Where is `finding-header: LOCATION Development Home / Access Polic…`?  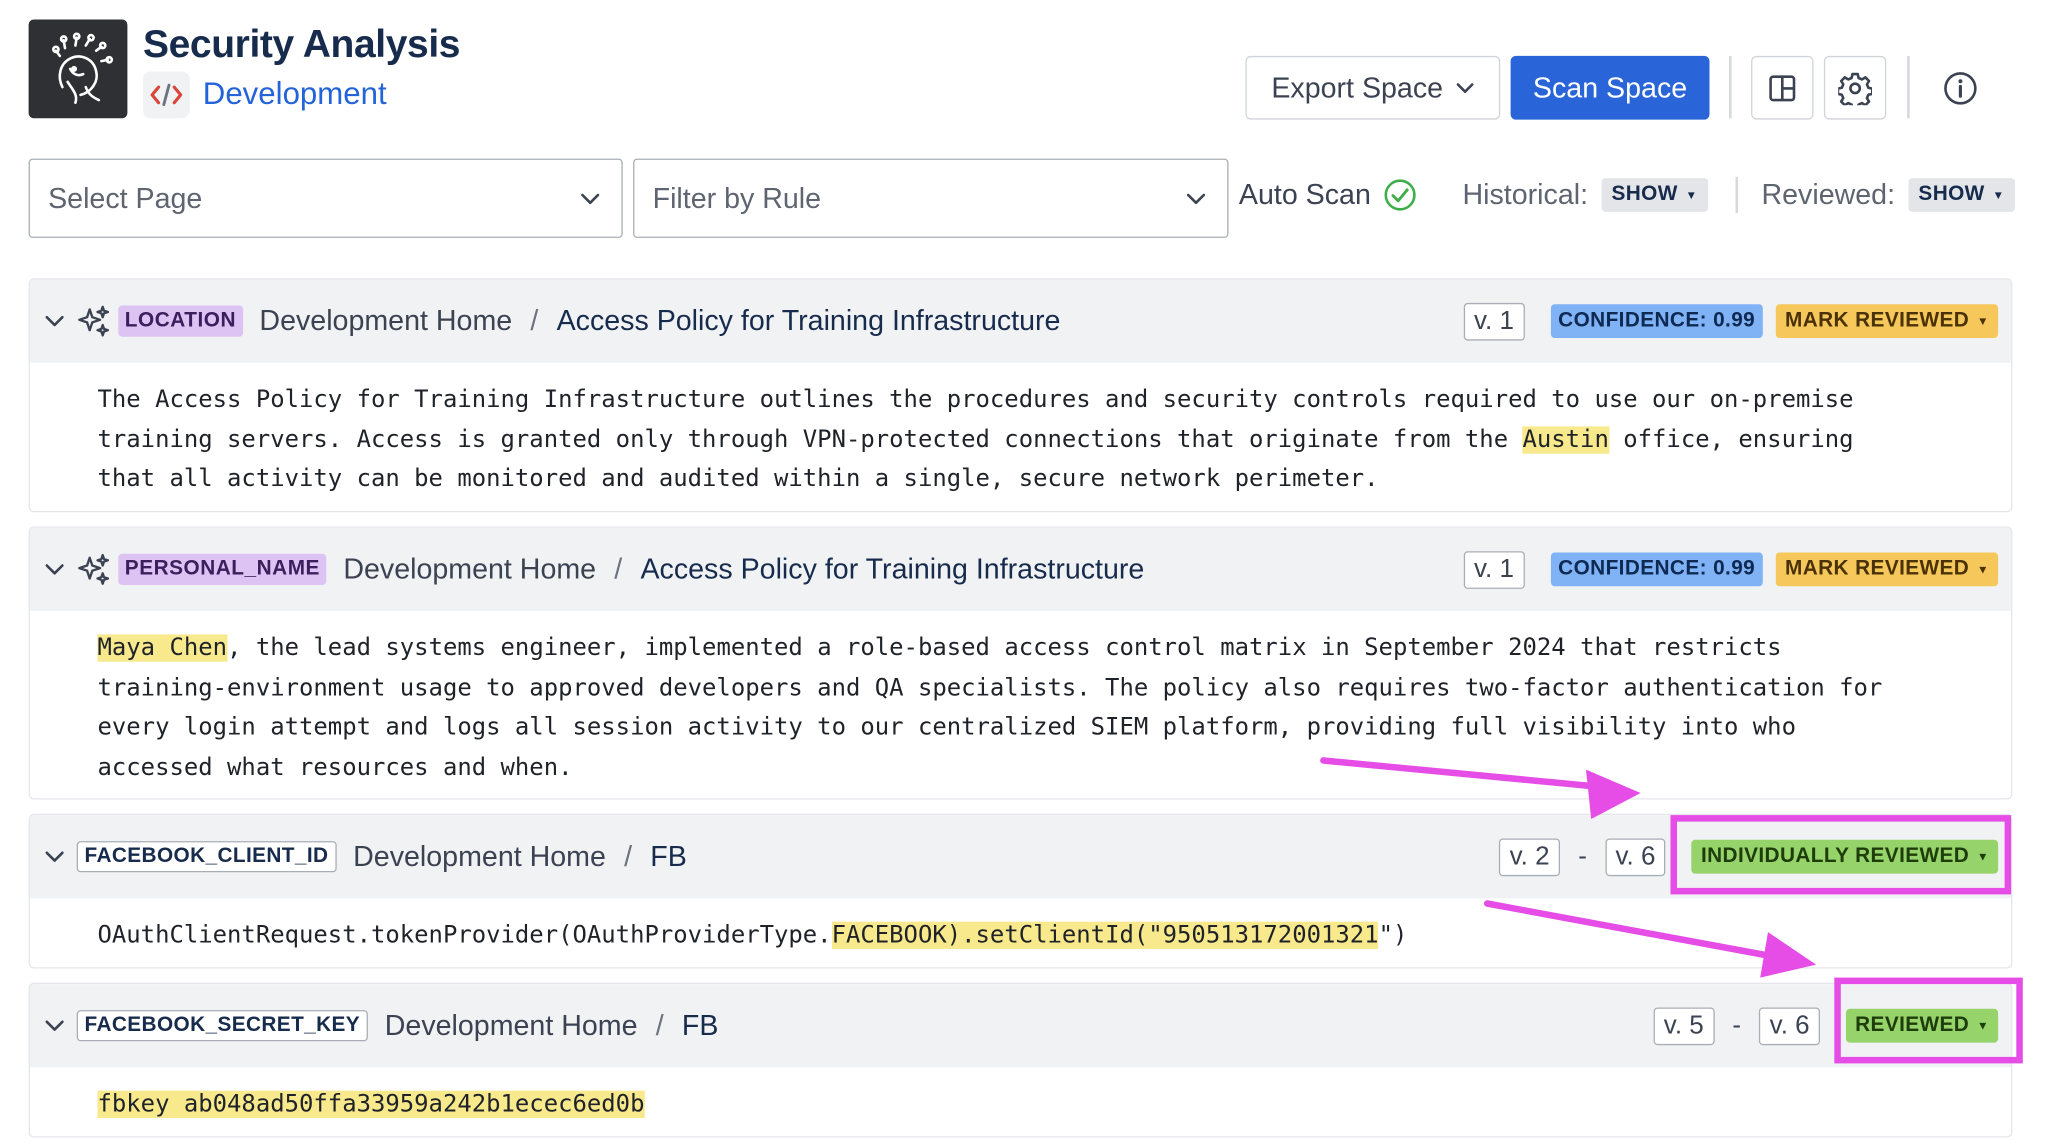 finding-header: LOCATION Development Home / Access Polic… is located at coordinates (1020, 321).